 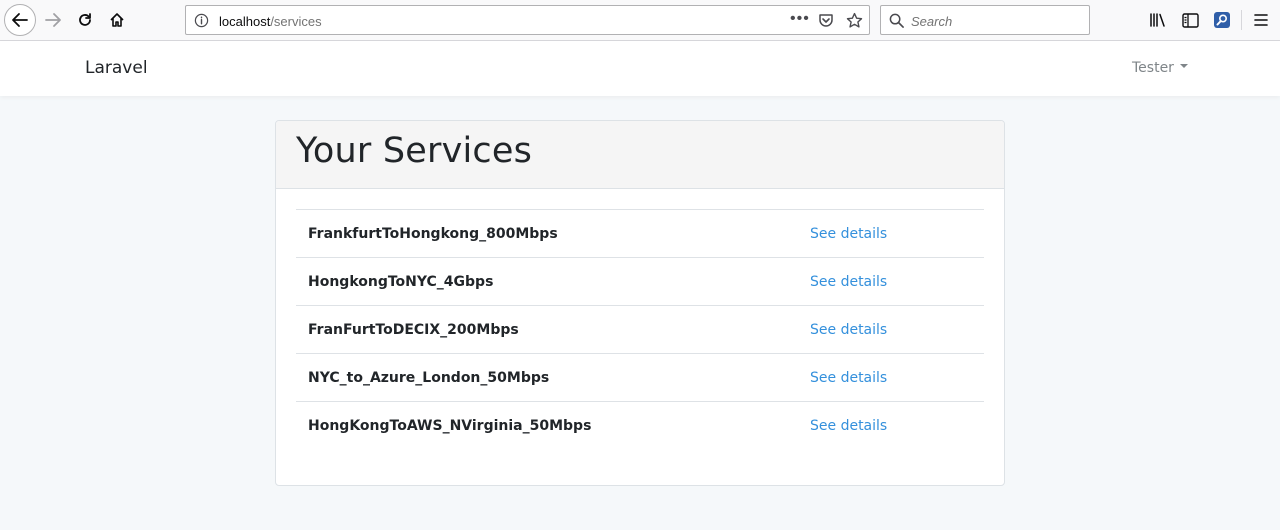 I want to click on arrow-right-icon, so click(x=53, y=20).